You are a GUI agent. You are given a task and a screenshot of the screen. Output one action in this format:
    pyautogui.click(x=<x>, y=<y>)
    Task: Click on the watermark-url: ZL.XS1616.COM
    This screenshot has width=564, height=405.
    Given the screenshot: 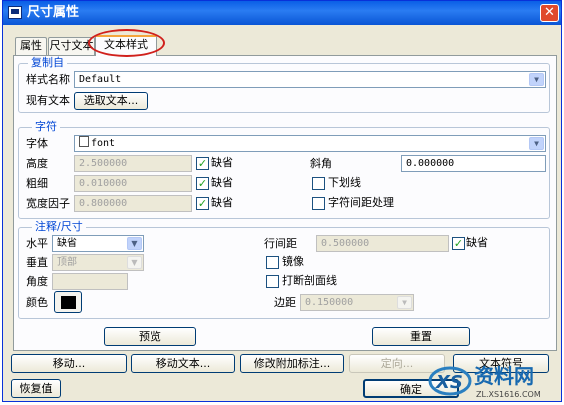 What is the action you would take?
    pyautogui.click(x=508, y=394)
    